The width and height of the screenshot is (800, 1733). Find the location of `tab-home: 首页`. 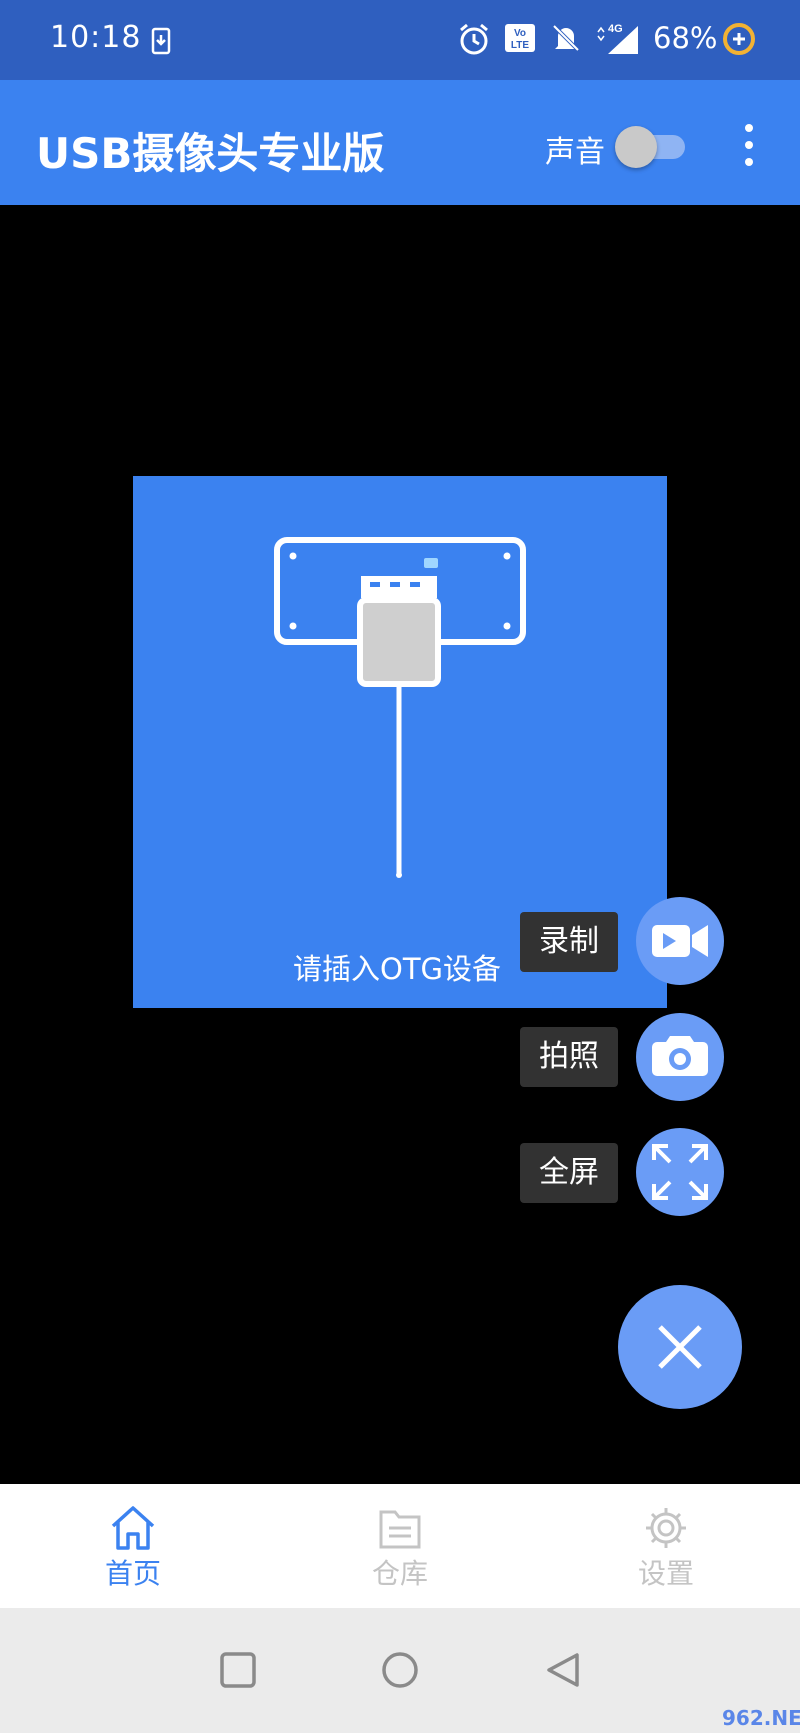

tab-home: 首页 is located at coordinates (133, 1546).